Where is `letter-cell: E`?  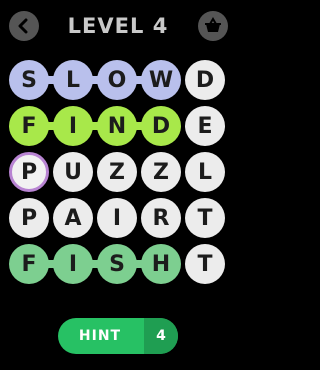
letter-cell: E is located at coordinates (205, 126).